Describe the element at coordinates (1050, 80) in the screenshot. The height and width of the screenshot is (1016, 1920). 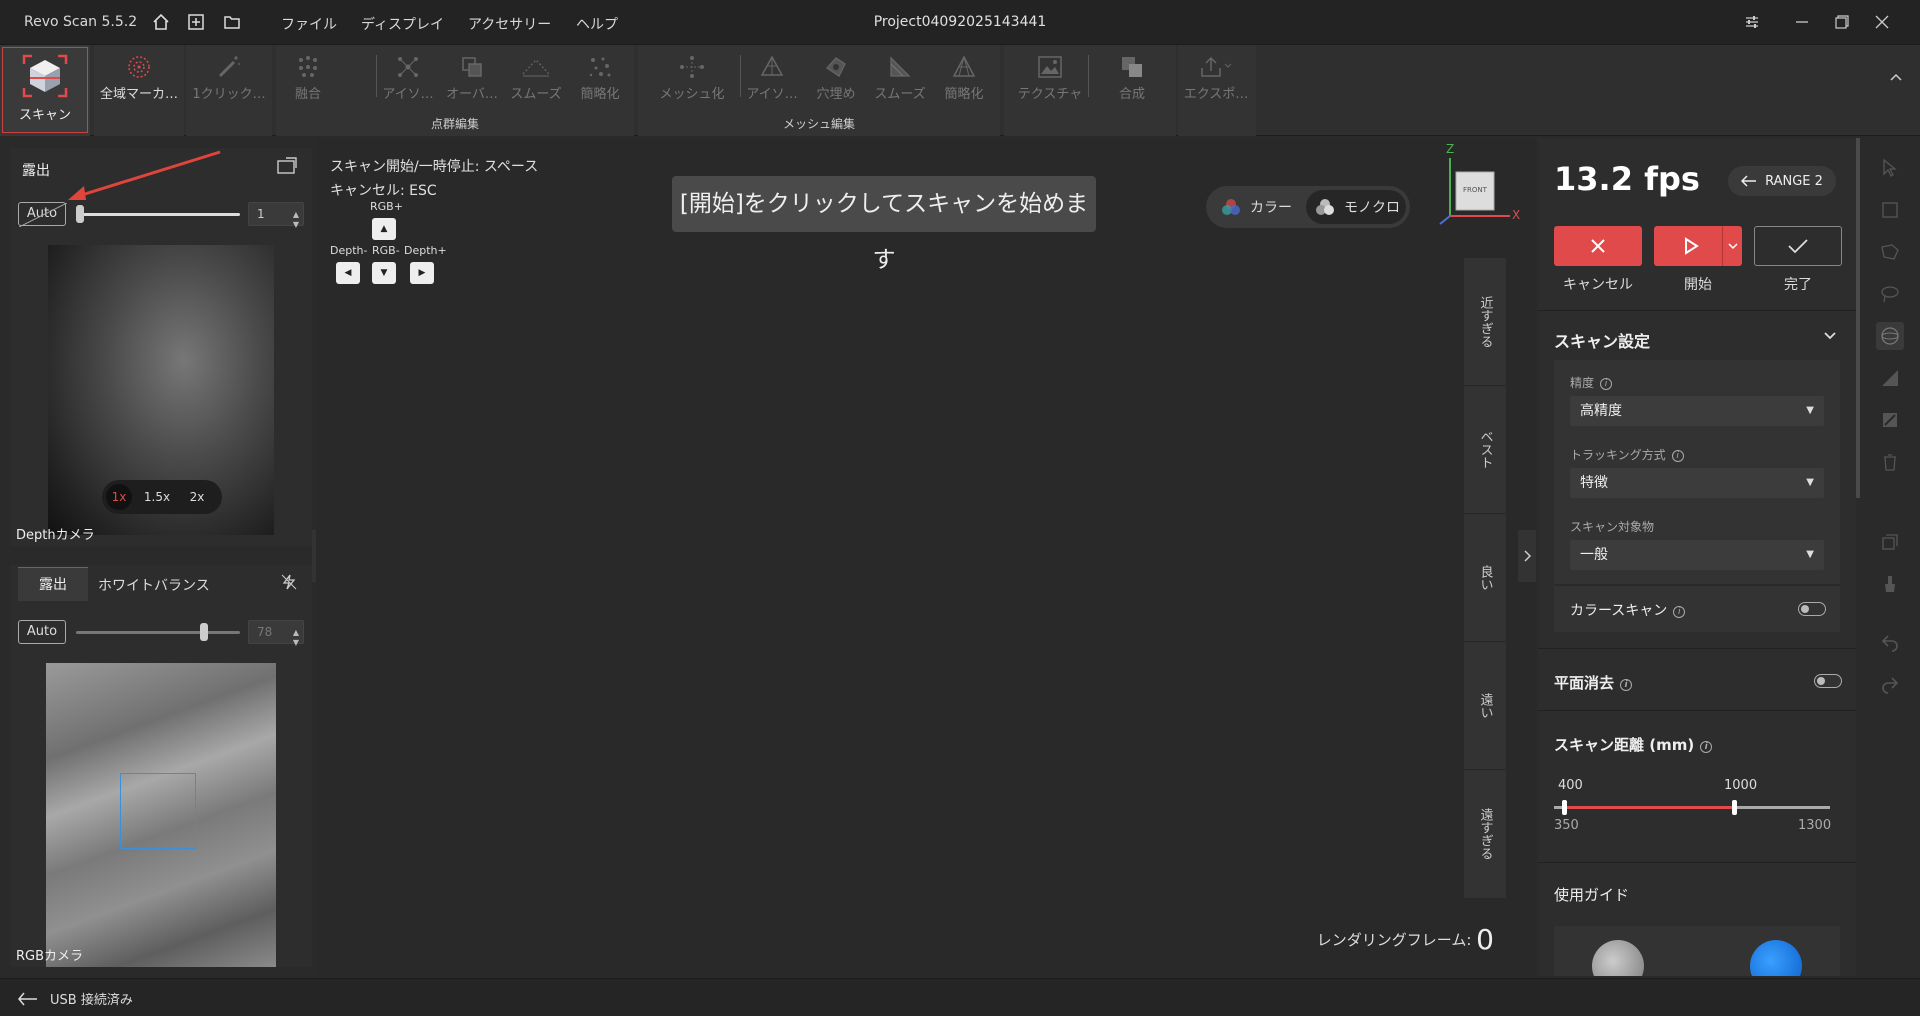
I see `texture-tool: テクスチャ` at that location.